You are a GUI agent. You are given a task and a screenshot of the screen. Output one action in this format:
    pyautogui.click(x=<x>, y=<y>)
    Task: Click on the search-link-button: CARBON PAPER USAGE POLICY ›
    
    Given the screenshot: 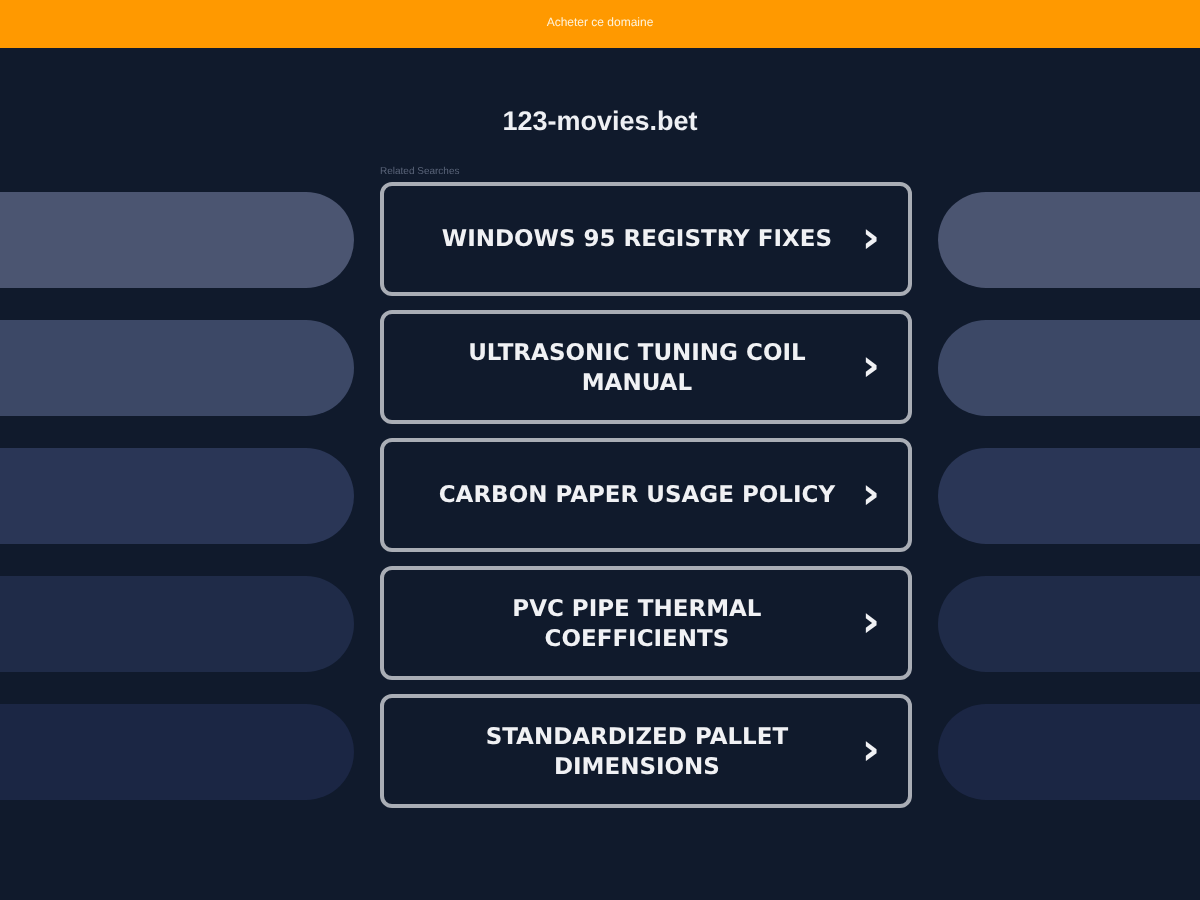 What is the action you would take?
    pyautogui.click(x=646, y=495)
    